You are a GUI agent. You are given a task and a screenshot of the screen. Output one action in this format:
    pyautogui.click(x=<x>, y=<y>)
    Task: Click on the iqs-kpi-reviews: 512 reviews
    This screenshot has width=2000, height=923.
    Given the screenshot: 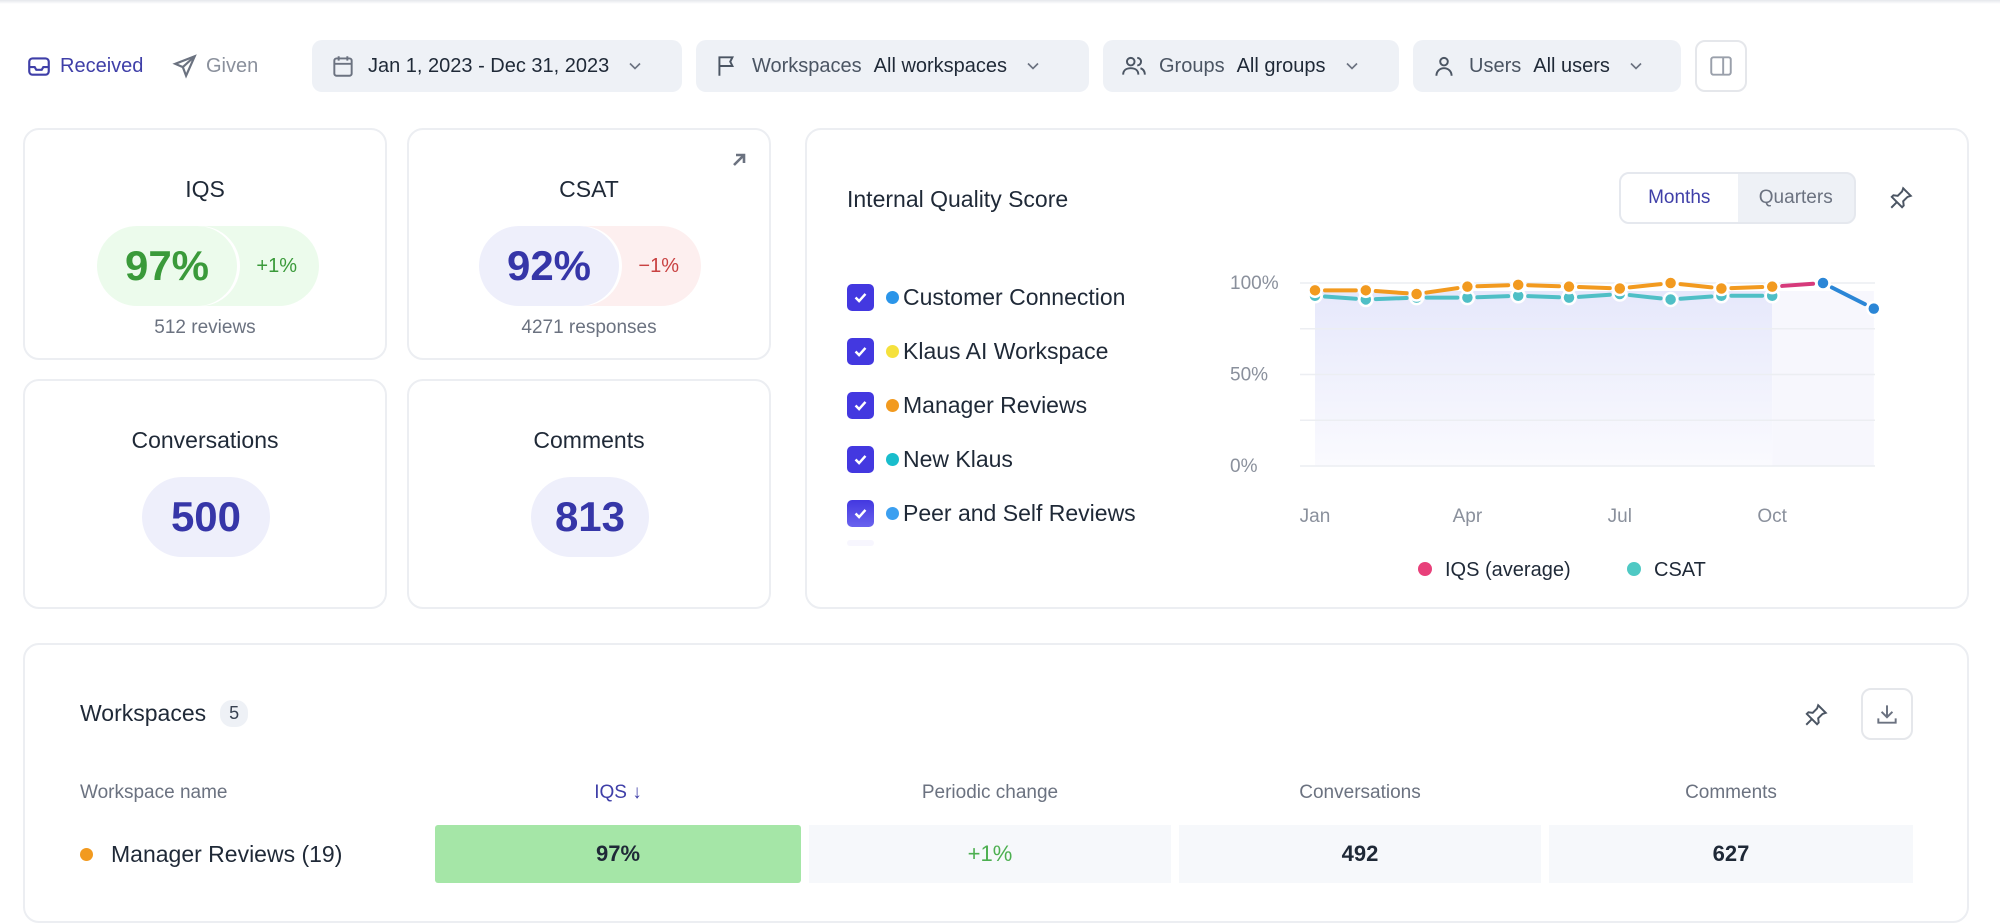 What is the action you would take?
    pyautogui.click(x=205, y=327)
    